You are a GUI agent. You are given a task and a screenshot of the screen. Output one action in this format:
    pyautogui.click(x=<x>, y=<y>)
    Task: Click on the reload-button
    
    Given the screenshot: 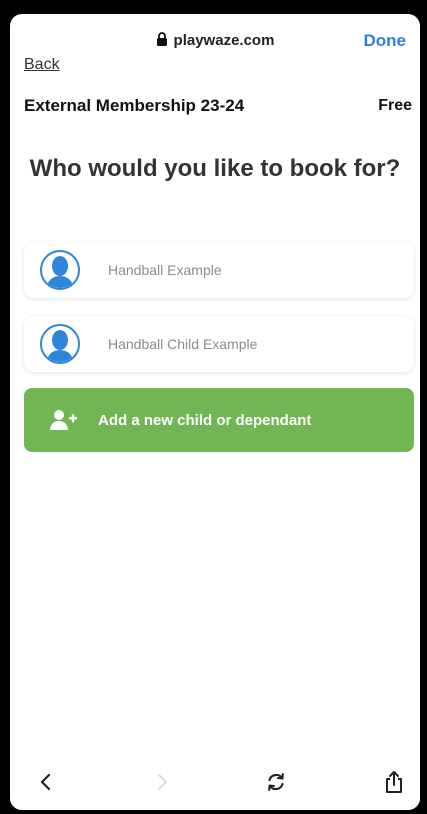 What is the action you would take?
    pyautogui.click(x=276, y=782)
    